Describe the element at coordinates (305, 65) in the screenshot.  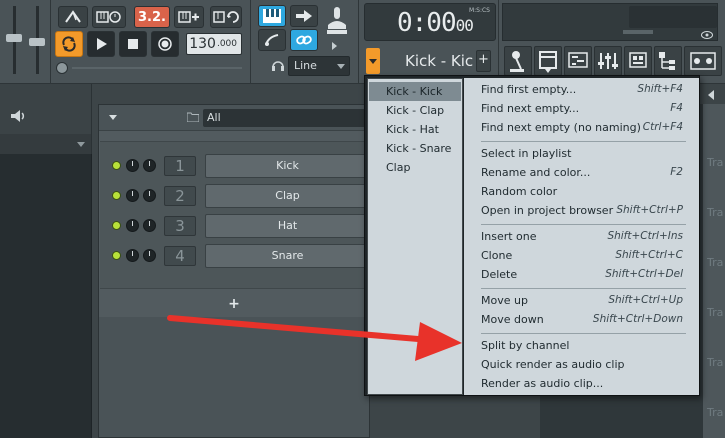
I see `snap-value: Line` at that location.